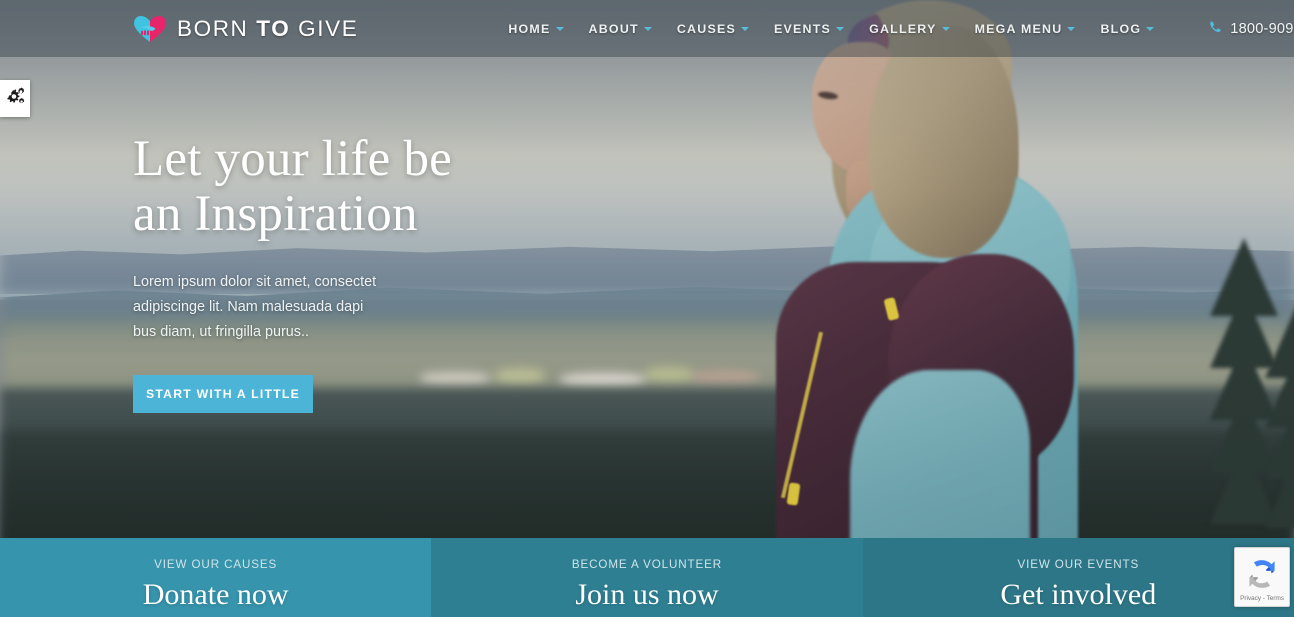 This screenshot has height=617, width=1294. I want to click on brand-logo: BORN TO GIVE, so click(245, 29).